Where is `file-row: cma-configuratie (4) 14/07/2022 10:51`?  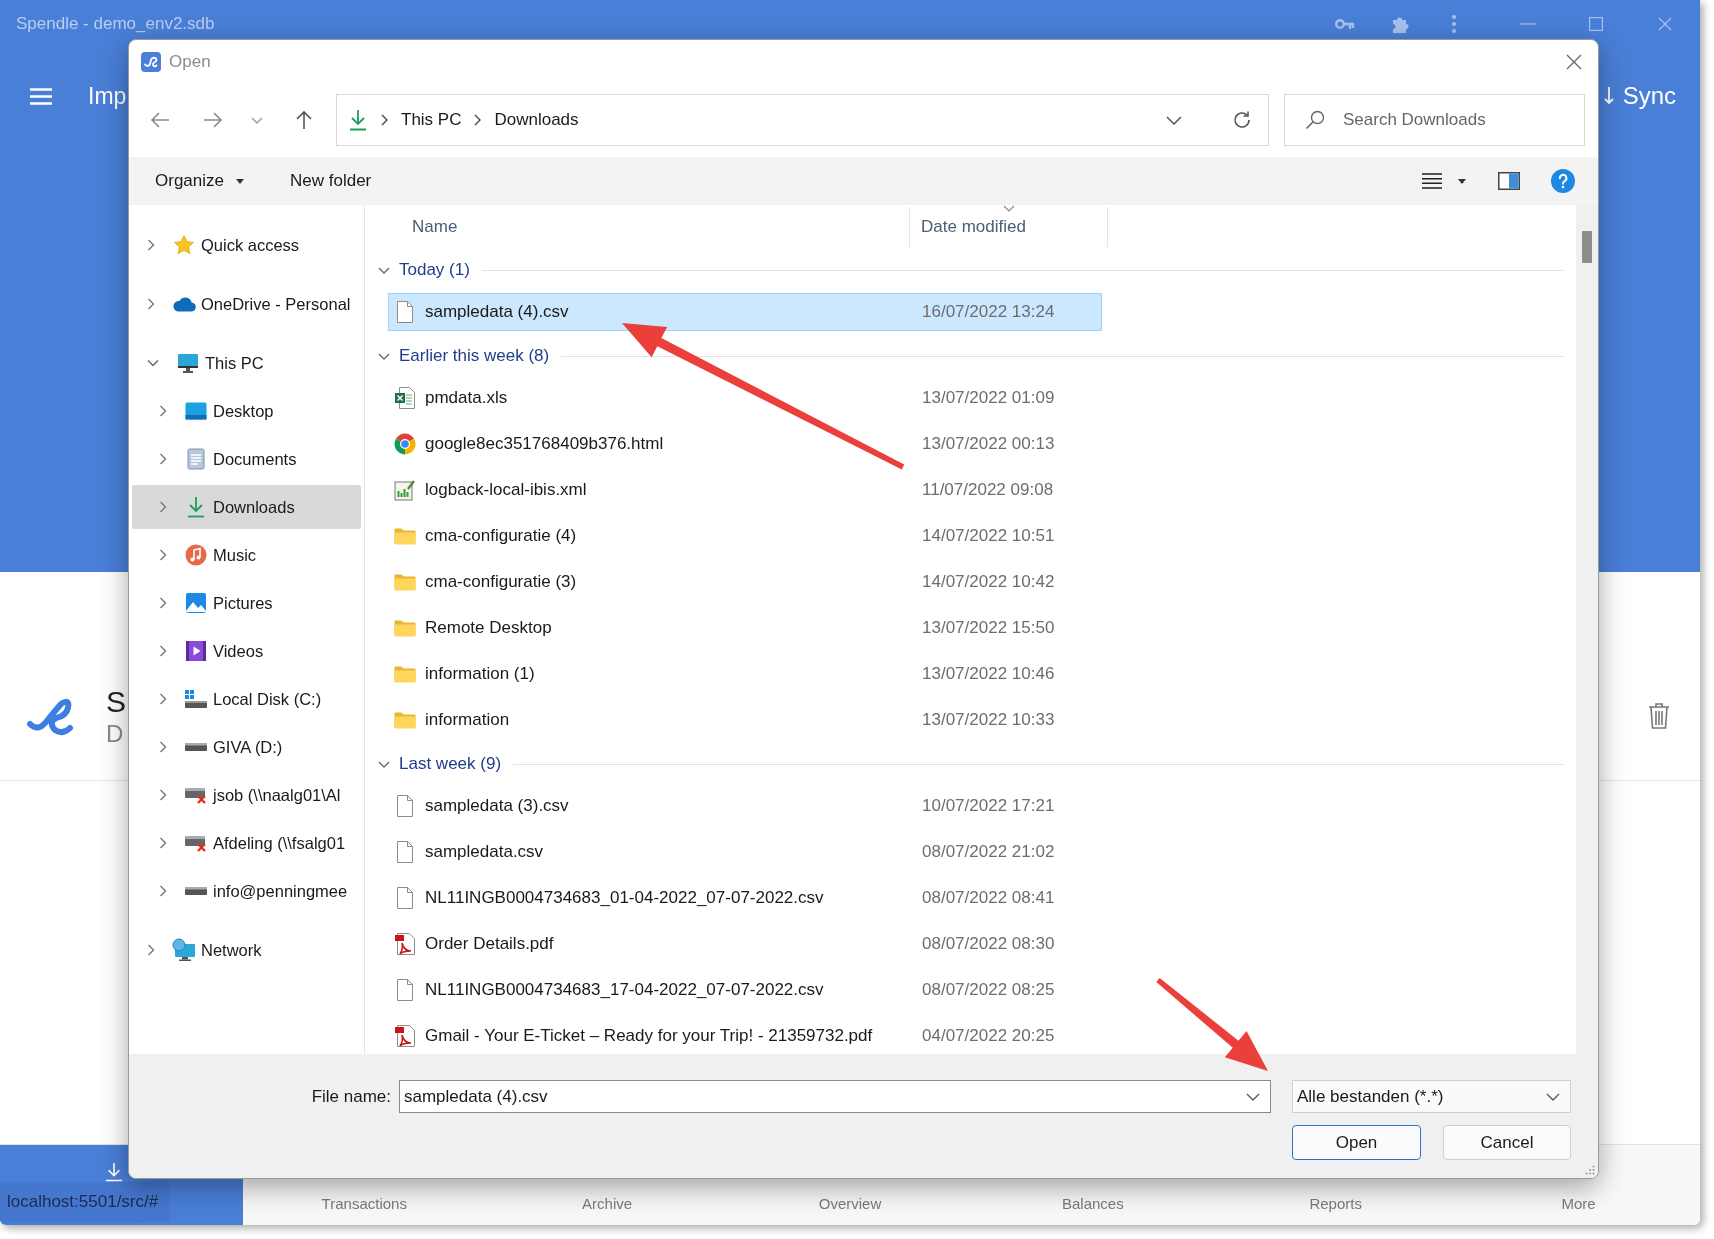 file-row: cma-configuratie (4) 14/07/2022 10:51 is located at coordinates (745, 536).